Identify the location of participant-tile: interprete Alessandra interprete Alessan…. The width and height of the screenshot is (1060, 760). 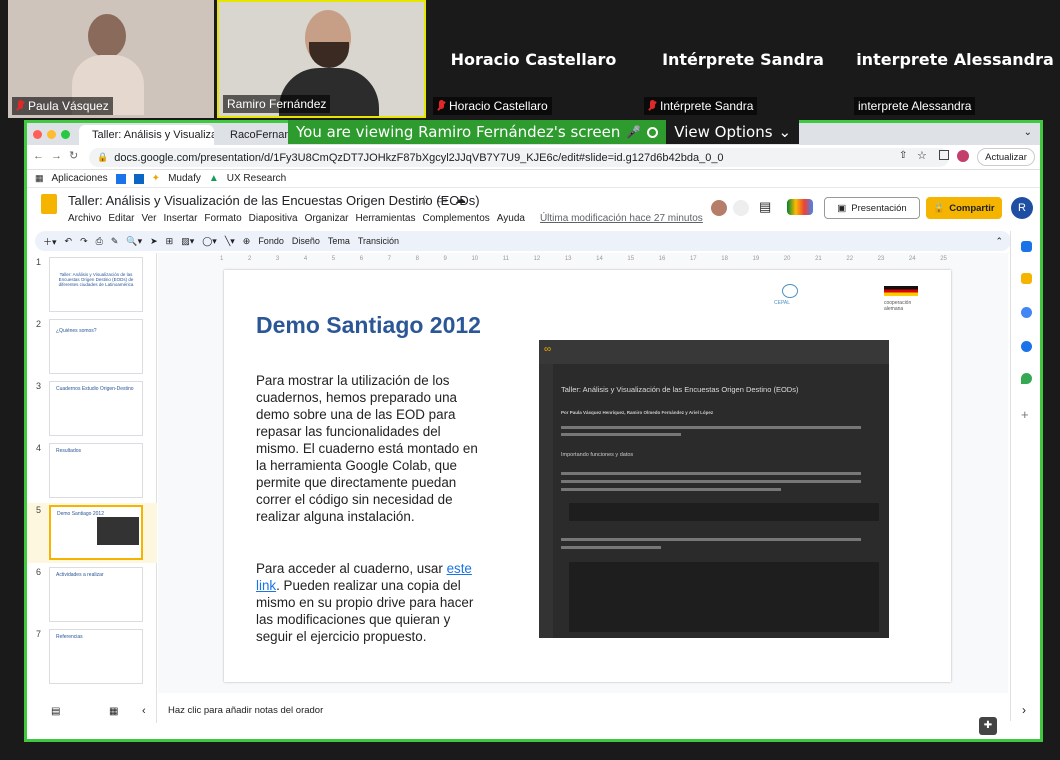
(955, 59).